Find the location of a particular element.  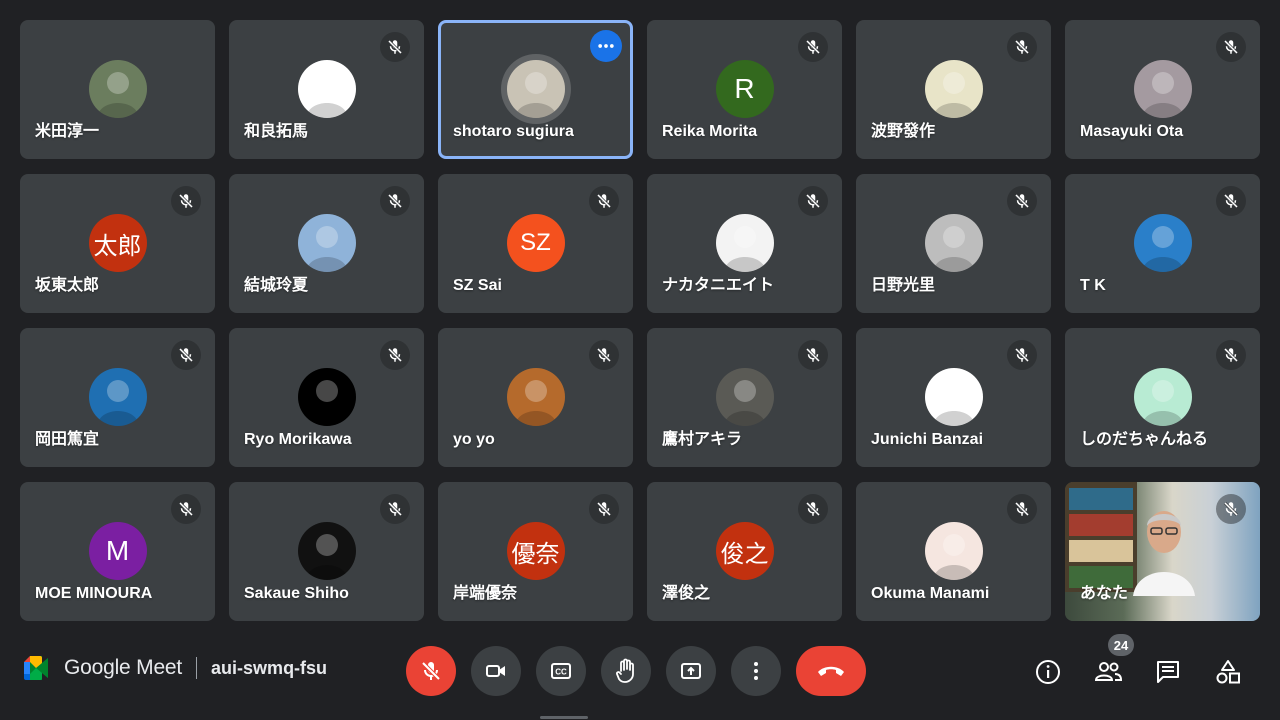

avatar-initials: 太郎 is located at coordinates (117, 246).